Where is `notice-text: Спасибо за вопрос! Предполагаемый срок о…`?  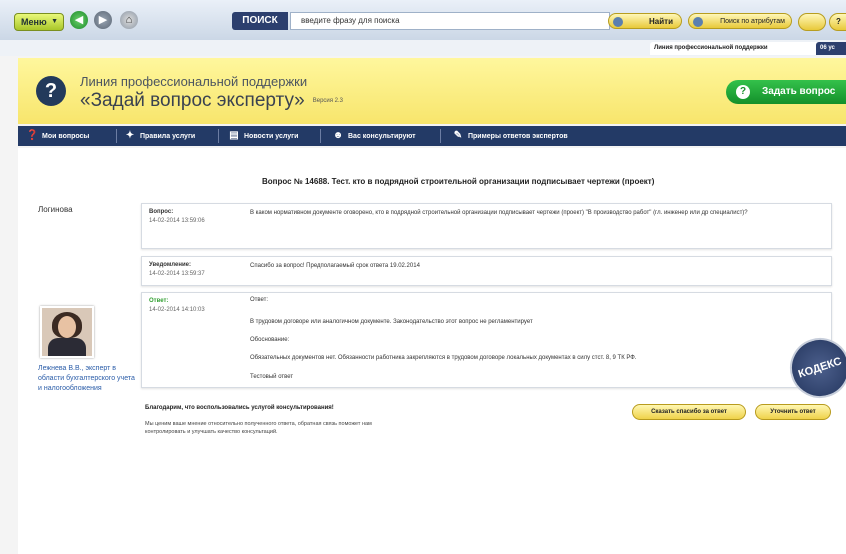
notice-text: Спасибо за вопрос! Предполагаемый срок о… is located at coordinates (335, 266).